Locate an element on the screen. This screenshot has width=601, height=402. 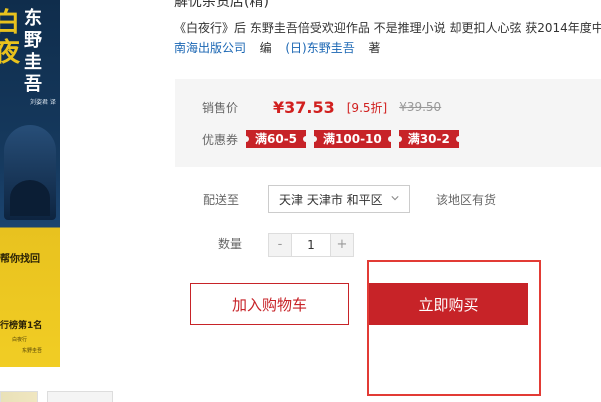
chevron-down-icon is located at coordinates (395, 198).